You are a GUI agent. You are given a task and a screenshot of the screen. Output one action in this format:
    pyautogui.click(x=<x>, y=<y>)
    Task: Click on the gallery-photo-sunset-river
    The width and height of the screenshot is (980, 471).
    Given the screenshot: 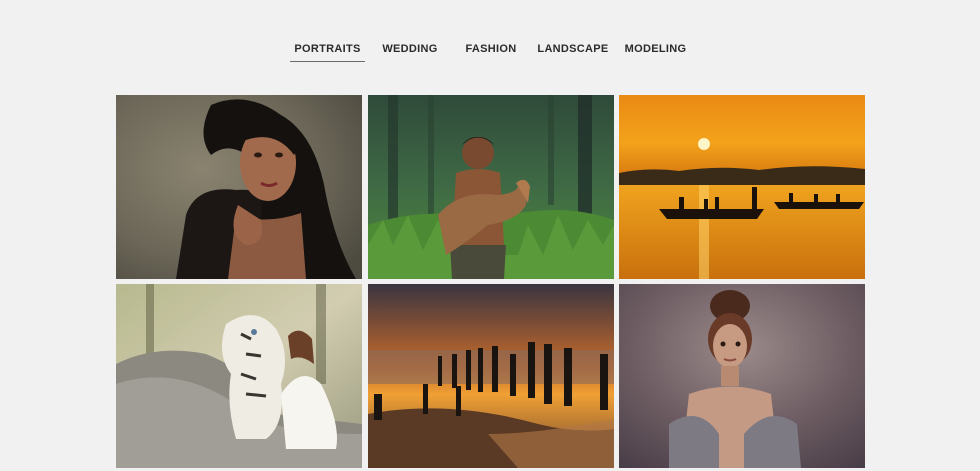 What is the action you would take?
    pyautogui.click(x=742, y=187)
    